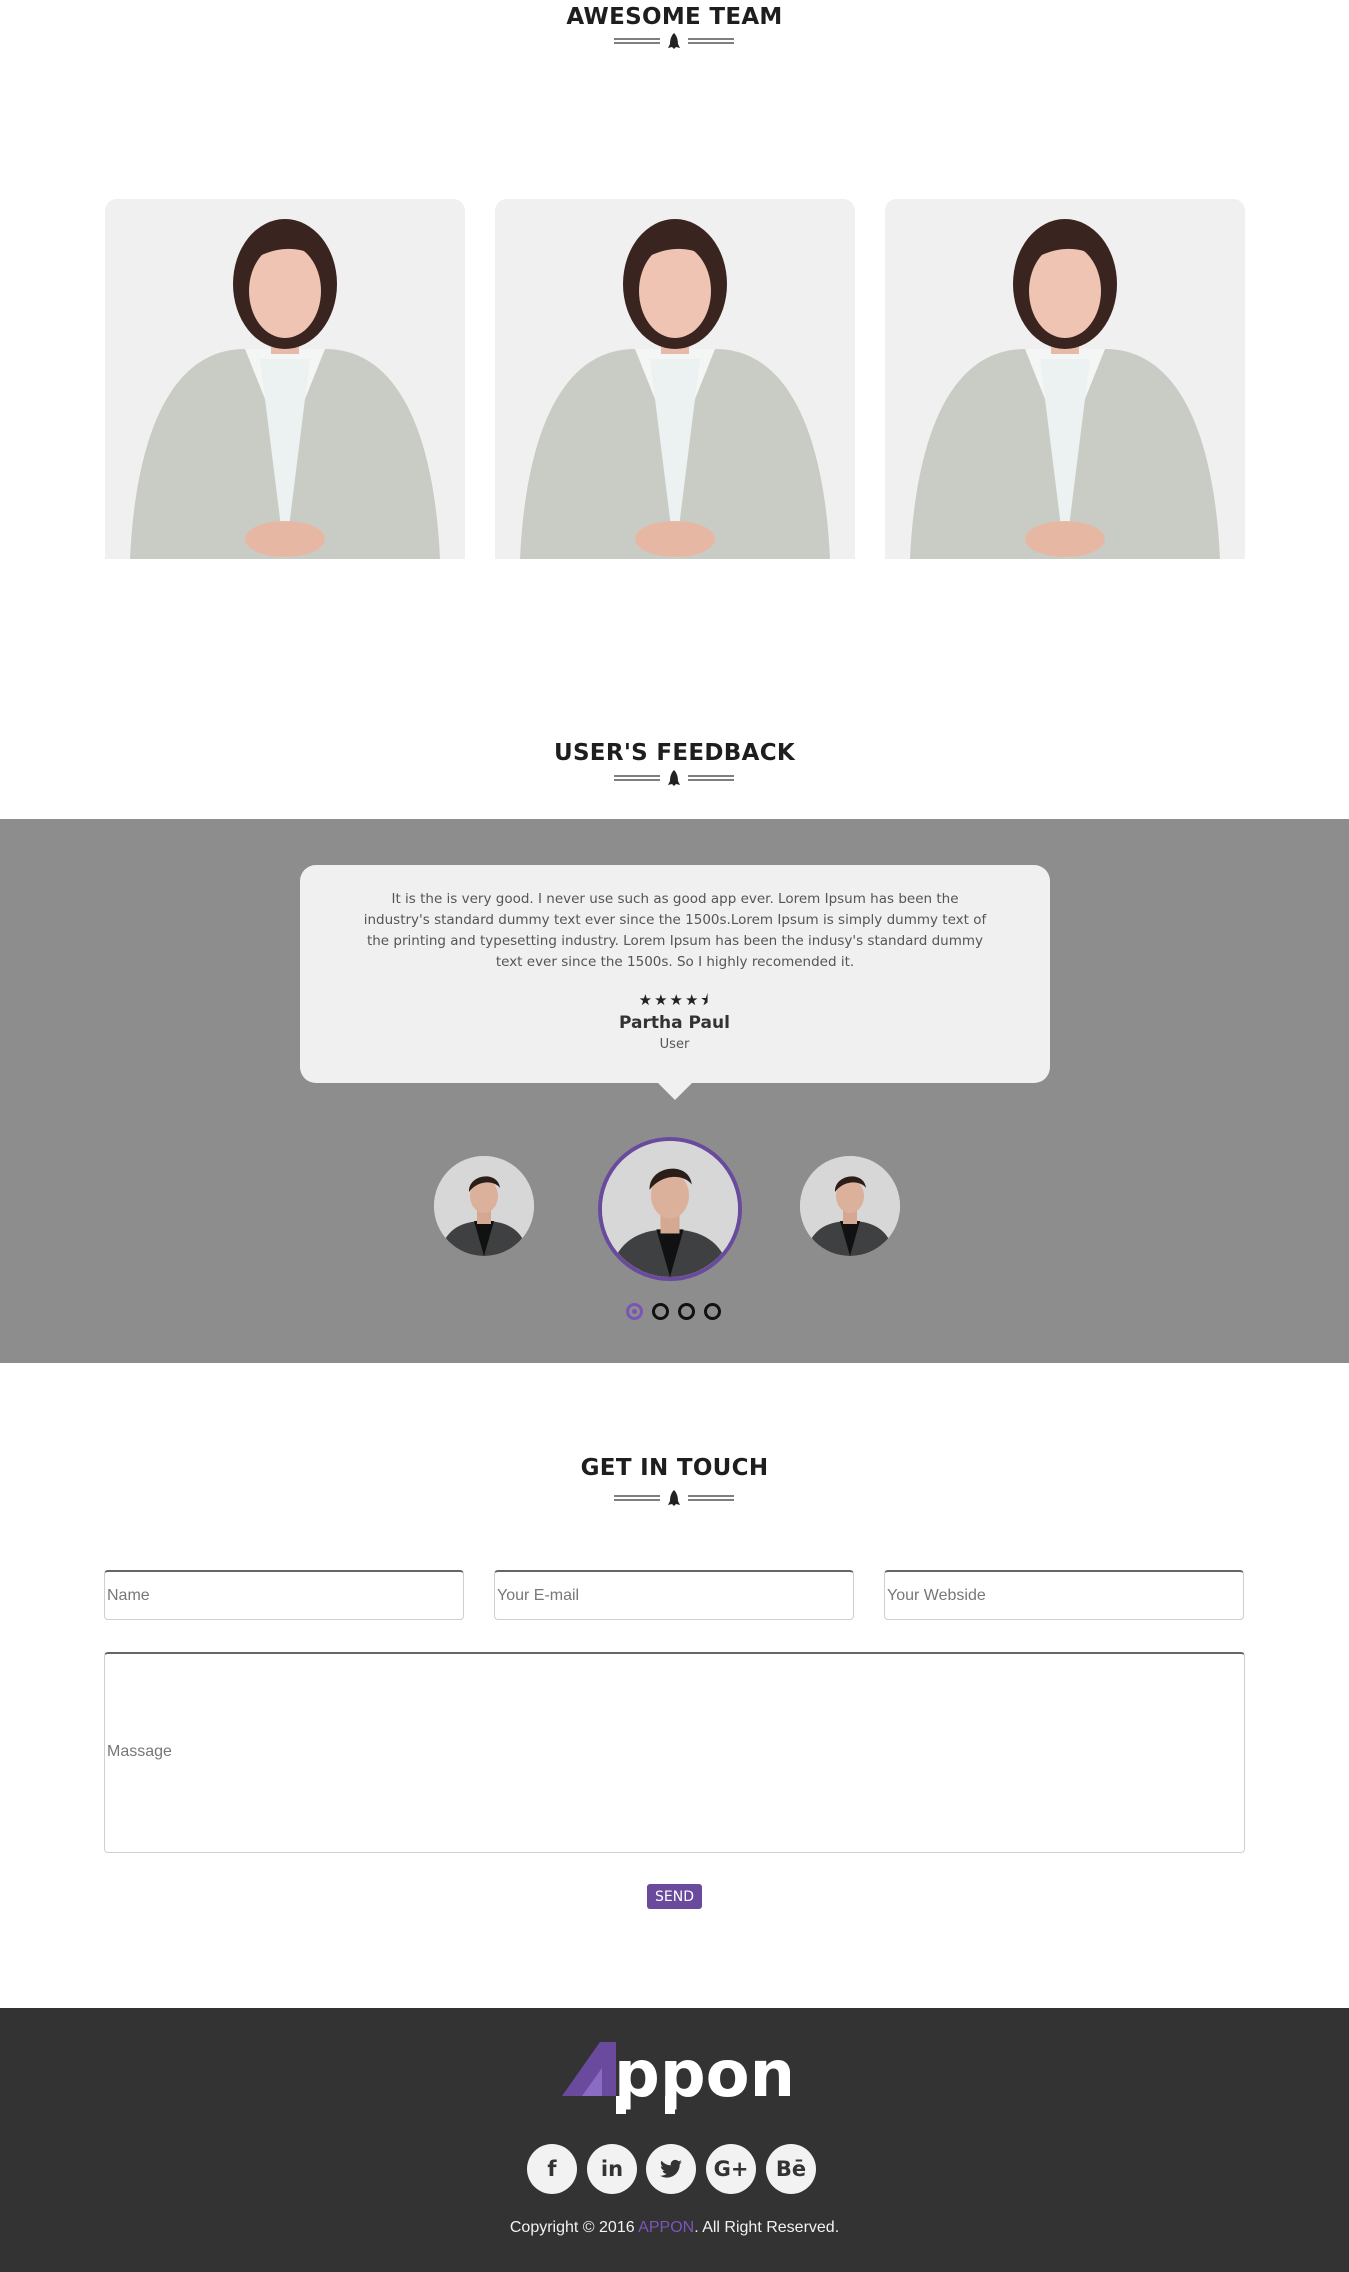  I want to click on copyright-prefix: Copyright © 2016, so click(574, 2227).